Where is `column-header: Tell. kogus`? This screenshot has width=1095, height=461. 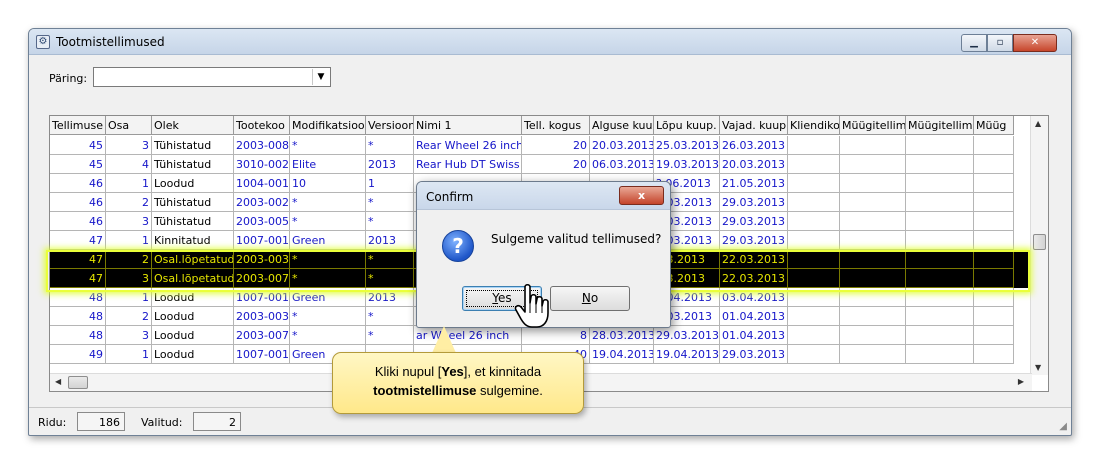 column-header: Tell. kogus is located at coordinates (556, 125).